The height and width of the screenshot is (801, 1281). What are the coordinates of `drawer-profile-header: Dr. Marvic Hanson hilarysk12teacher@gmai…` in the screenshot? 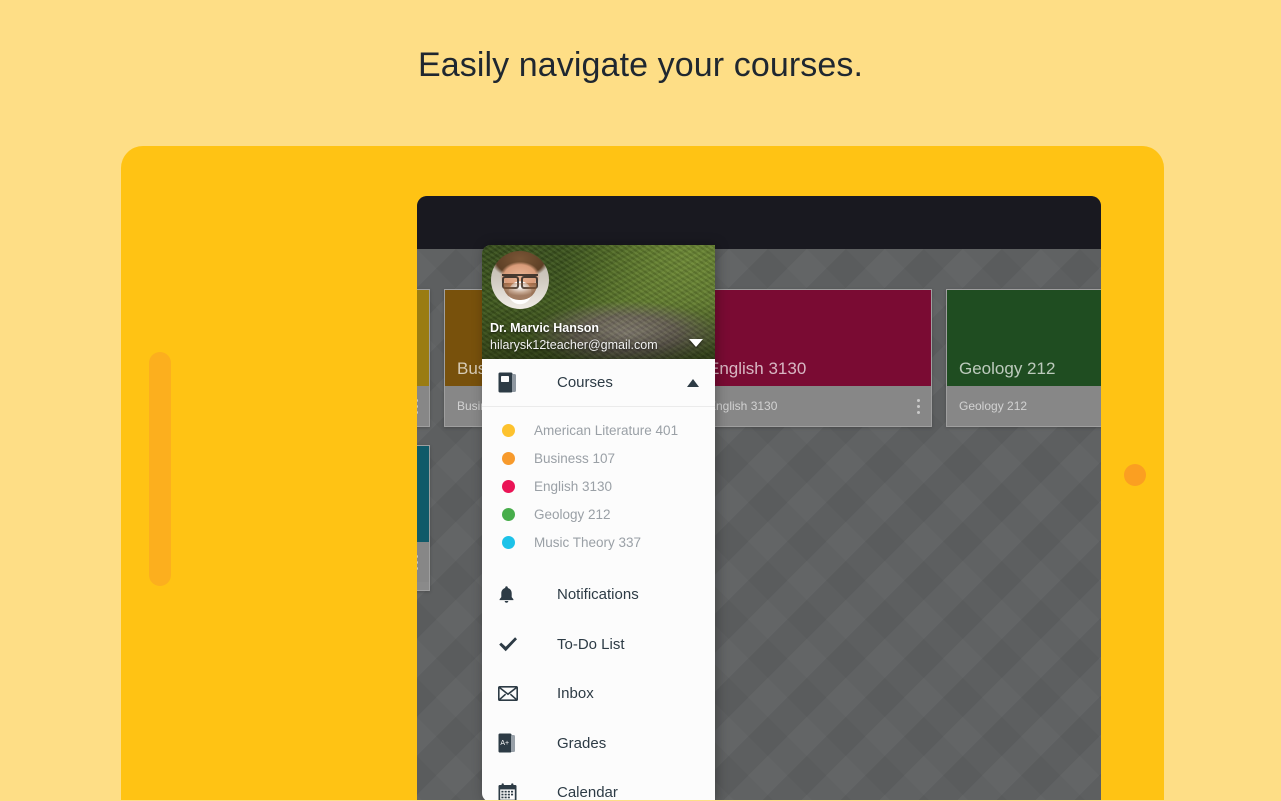 It's located at (598, 302).